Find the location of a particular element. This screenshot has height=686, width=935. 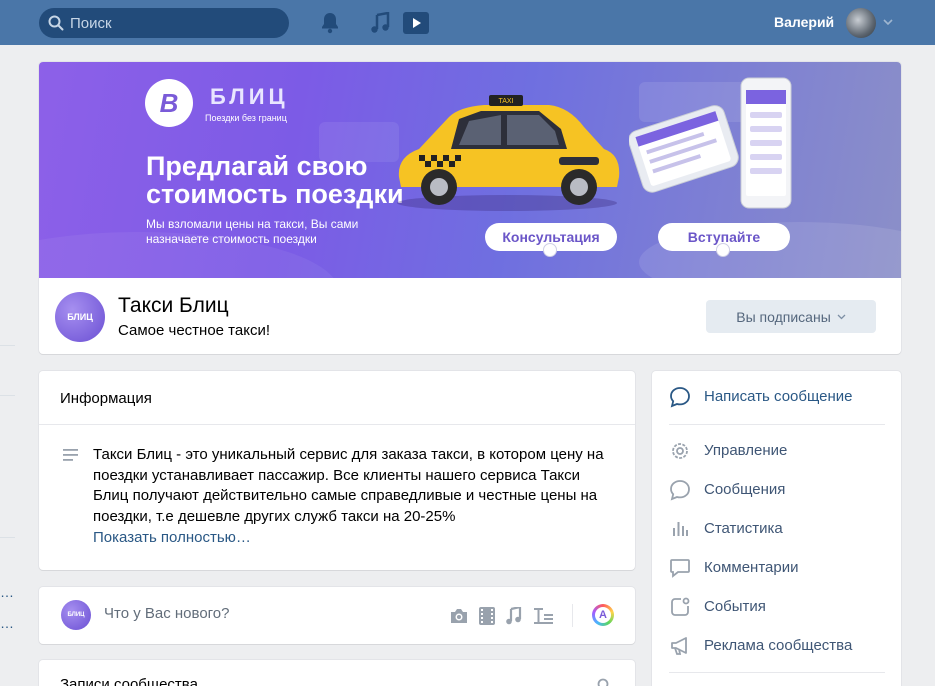

video-film-icon is located at coordinates (487, 616).